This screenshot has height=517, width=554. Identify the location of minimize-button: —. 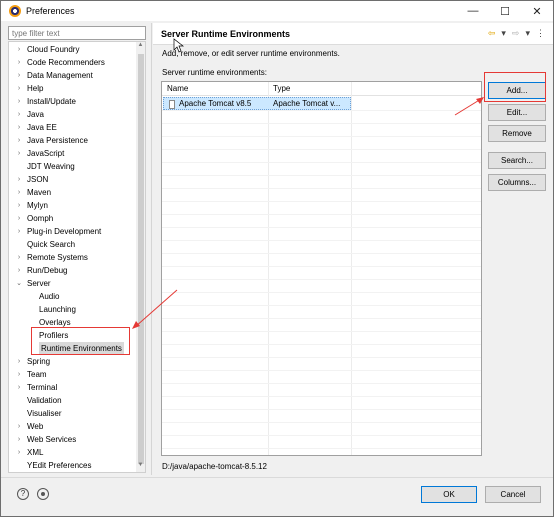
(473, 11).